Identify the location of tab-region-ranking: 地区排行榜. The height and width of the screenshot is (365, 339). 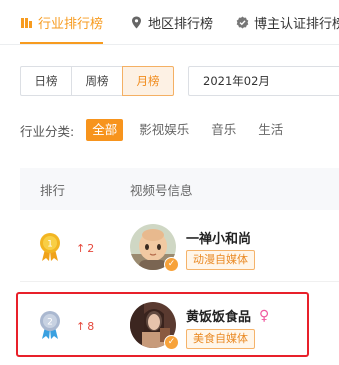
(171, 22).